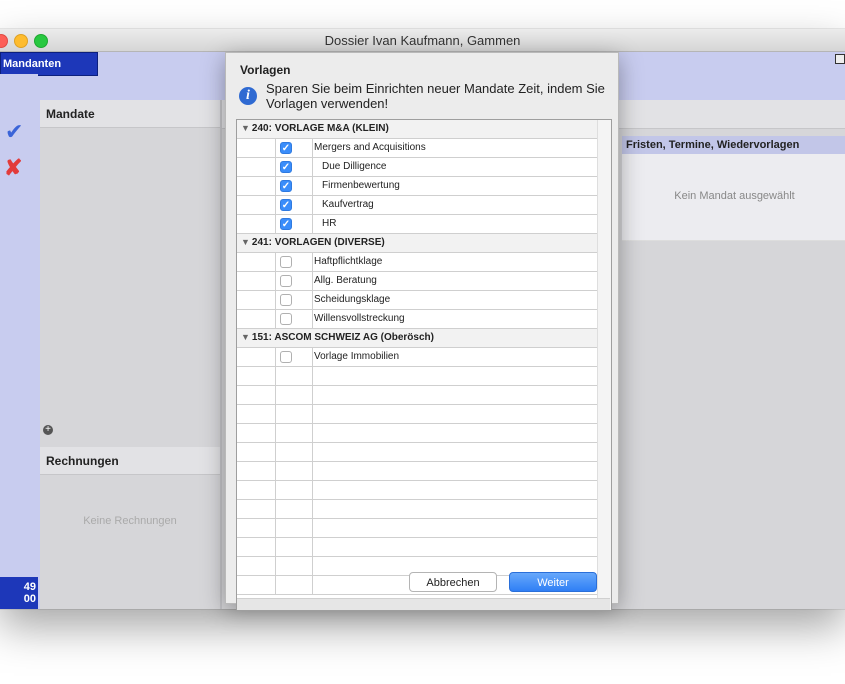 This screenshot has height=684, width=845. I want to click on template-item-row: ✓ Mergers and Acquisitions, so click(417, 148).